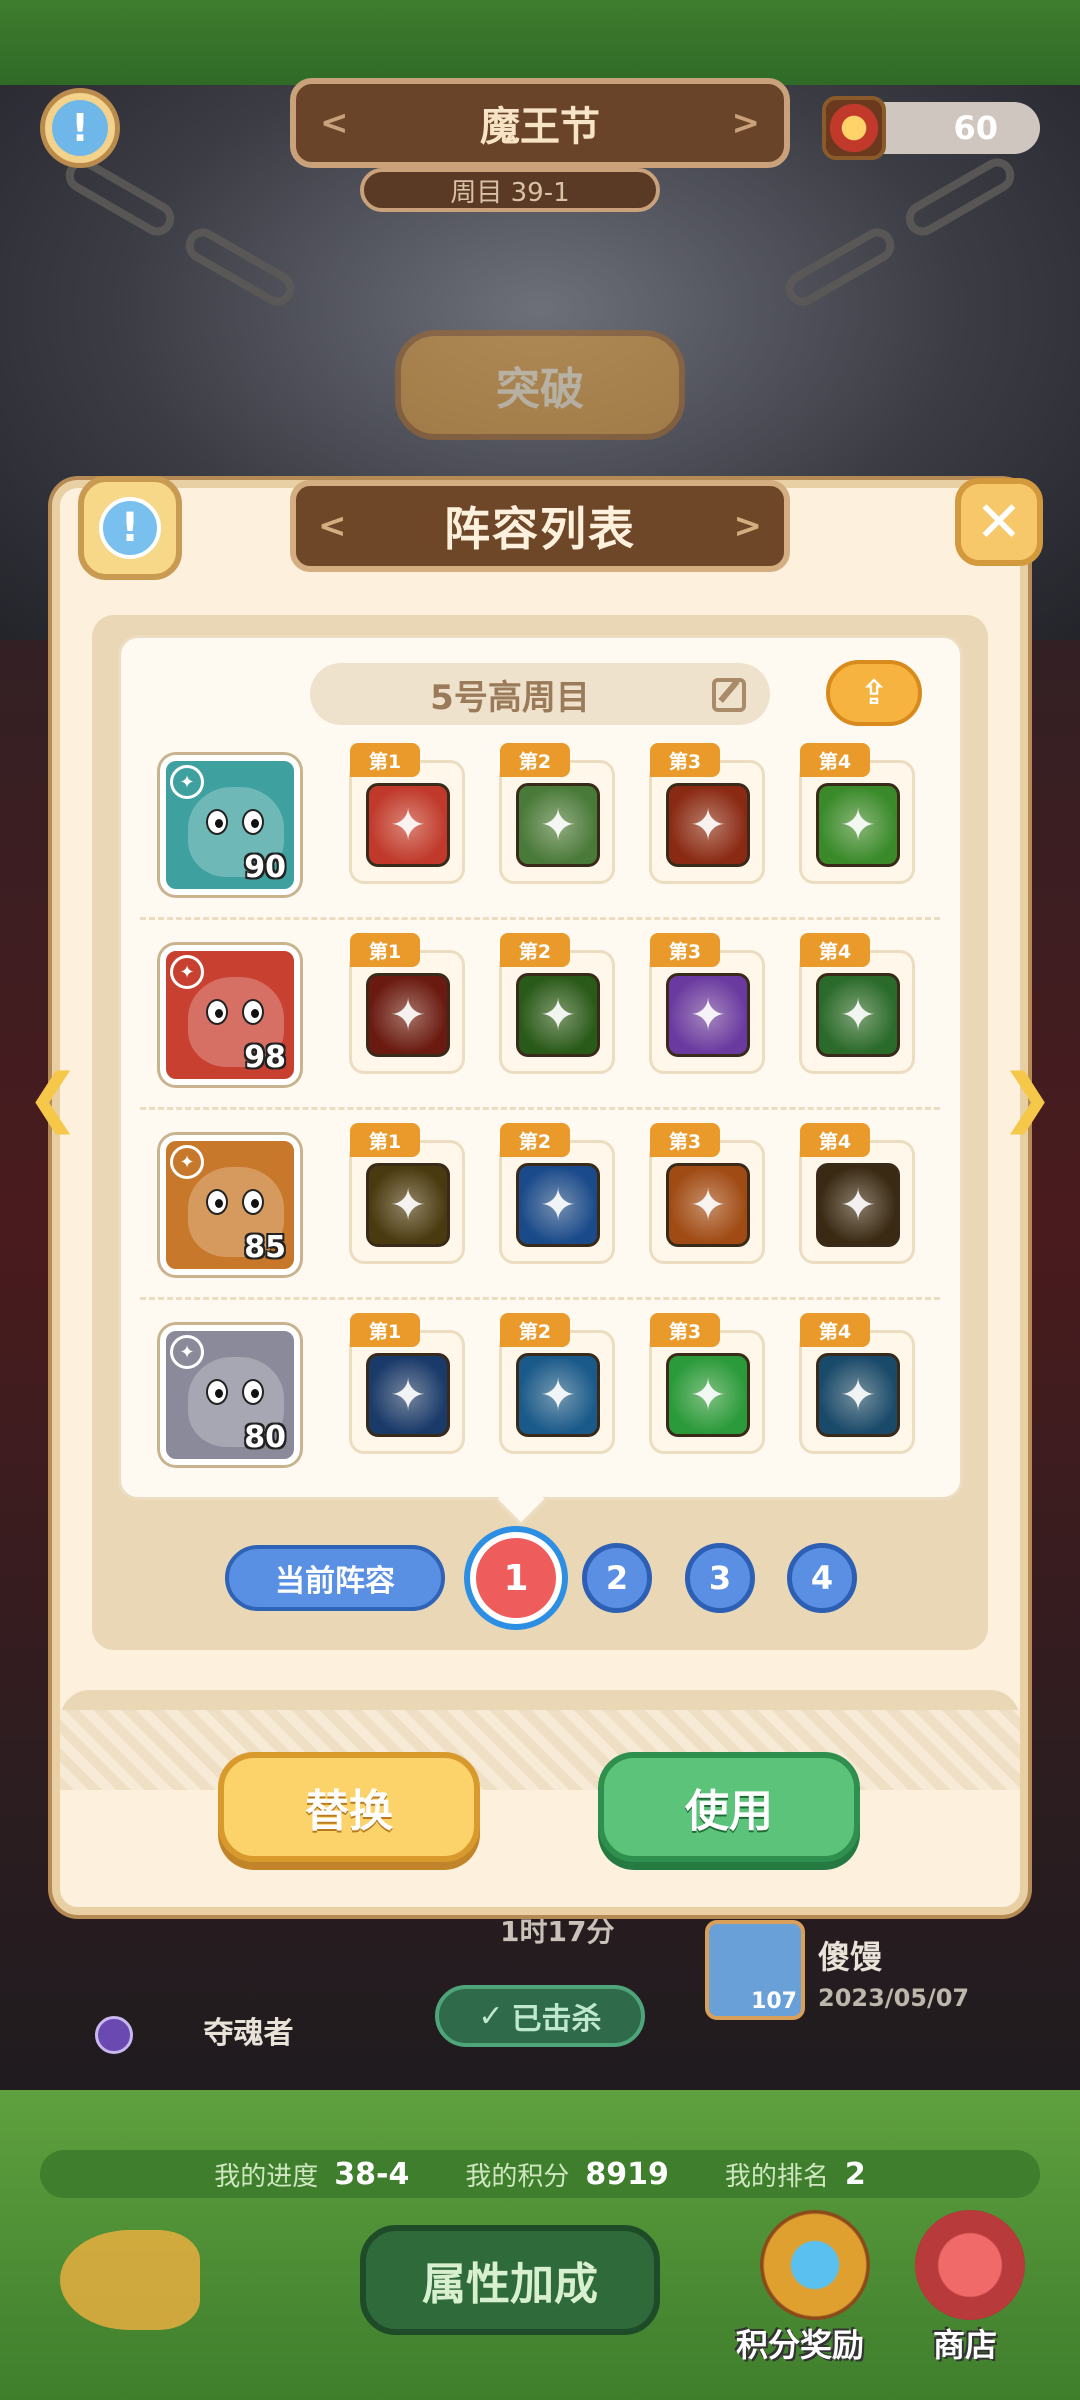 This screenshot has height=2400, width=1080. I want to click on player-stats-bar: 我的进度 38-4 我的积分 8919 我的排名 2, so click(540, 2174).